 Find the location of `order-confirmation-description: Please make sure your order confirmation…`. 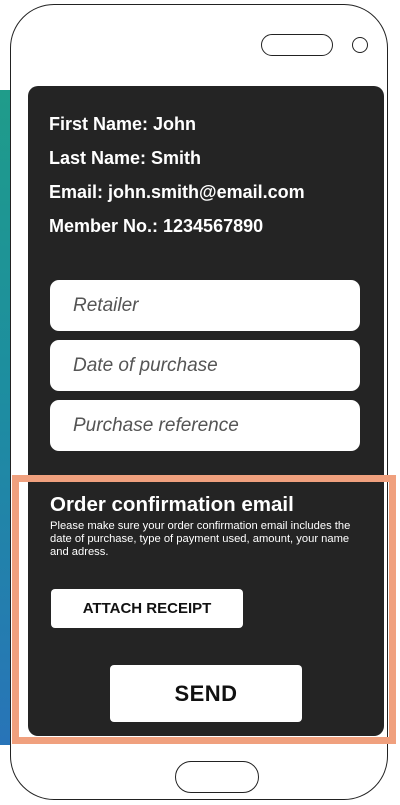

order-confirmation-description: Please make sure your order confirmation… is located at coordinates (200, 539).